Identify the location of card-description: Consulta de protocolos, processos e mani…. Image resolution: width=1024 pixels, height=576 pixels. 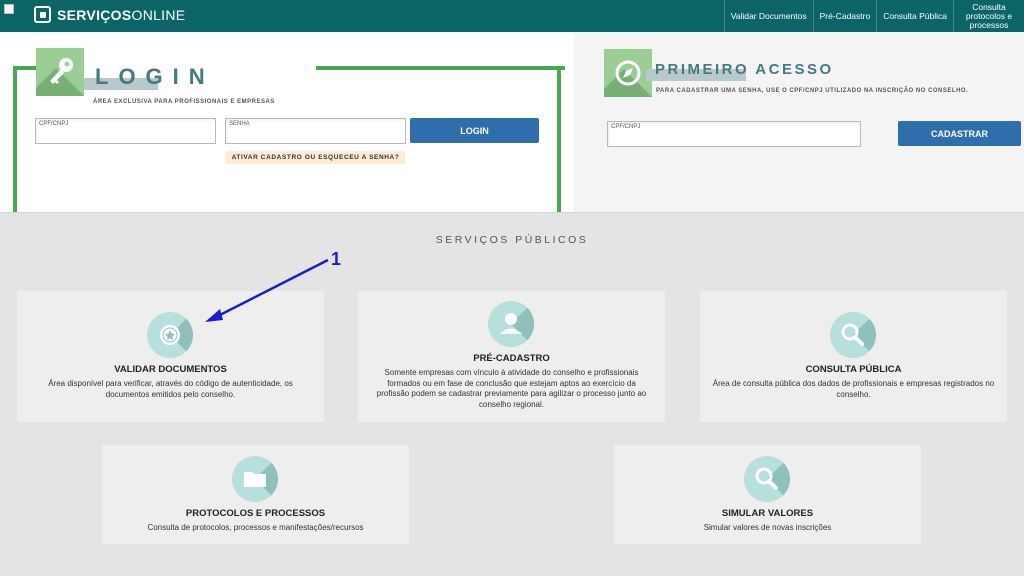
(255, 527).